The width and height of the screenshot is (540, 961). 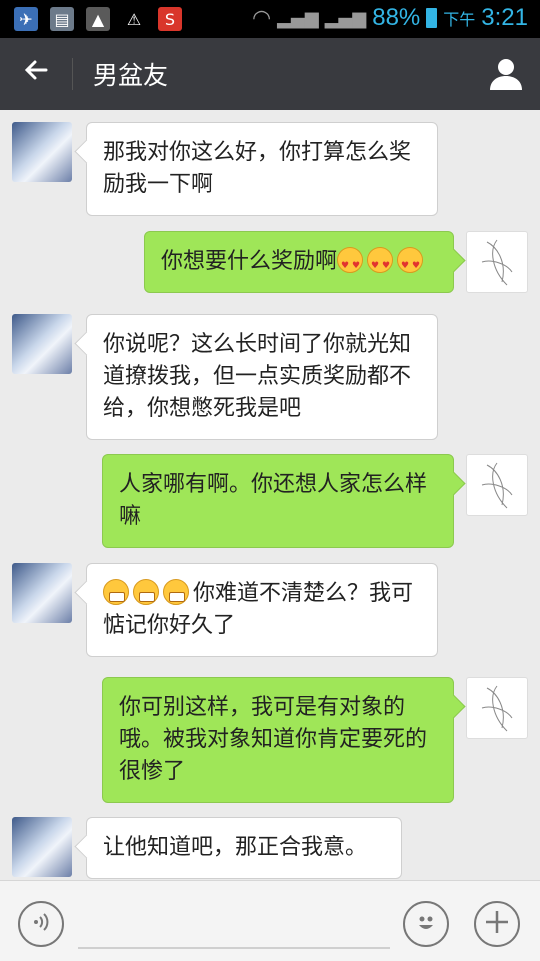 I want to click on image-icon: ▲, so click(x=98, y=19).